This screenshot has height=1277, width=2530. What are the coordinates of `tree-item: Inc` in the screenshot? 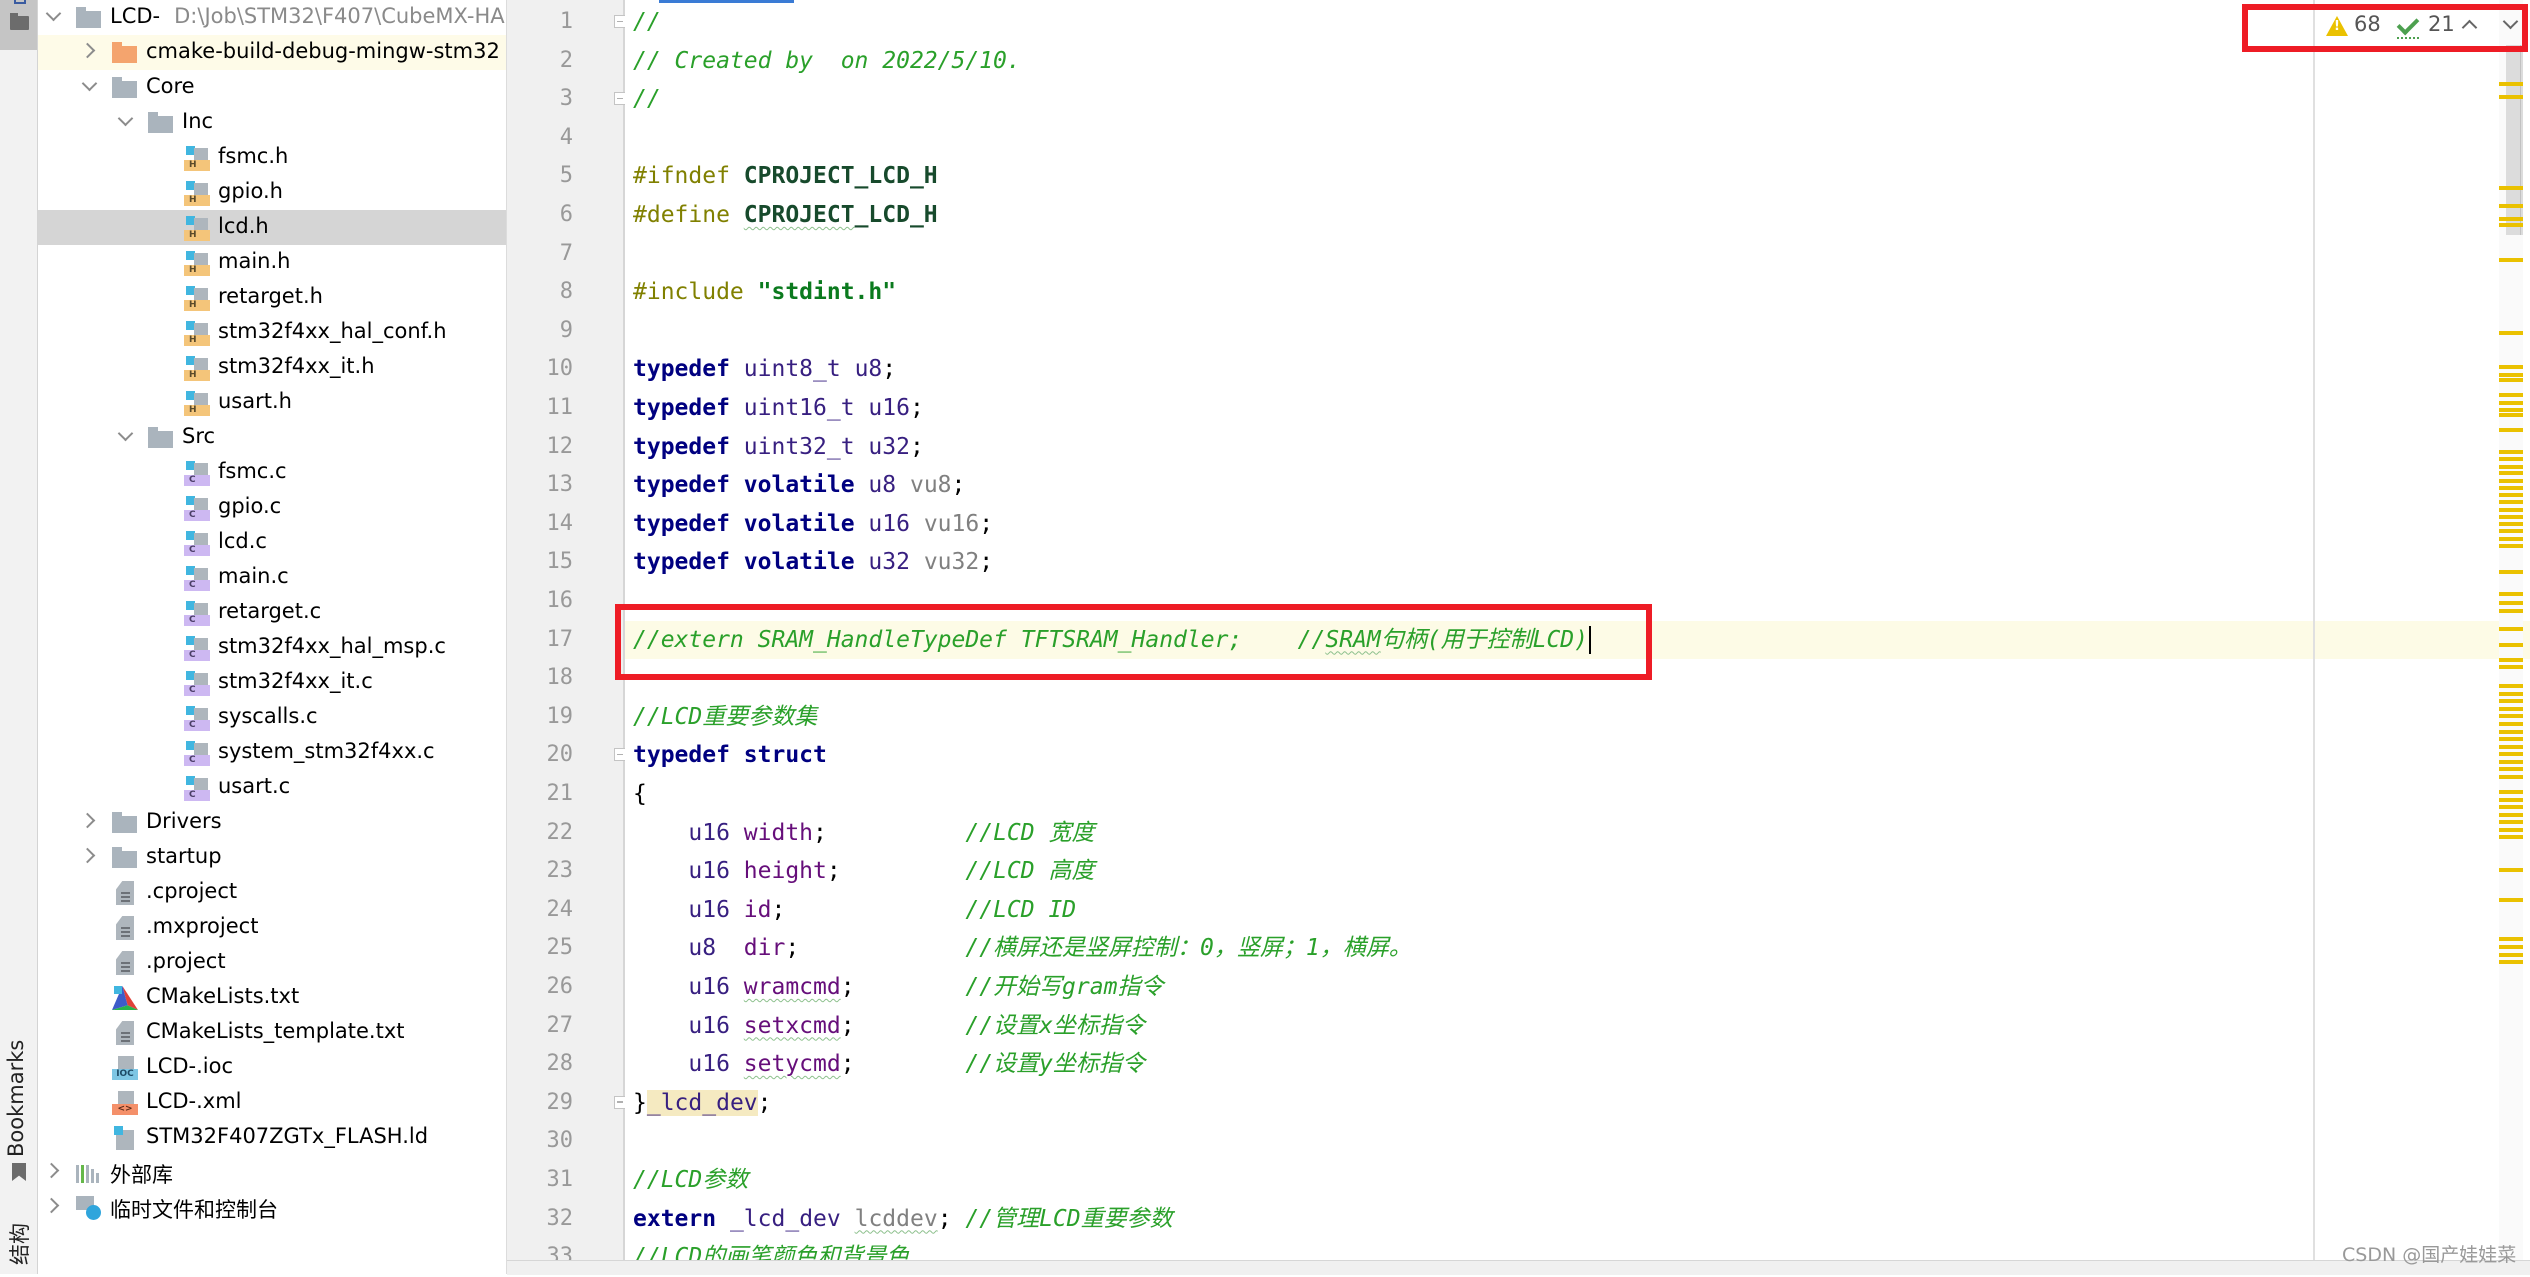 It's located at (272, 122).